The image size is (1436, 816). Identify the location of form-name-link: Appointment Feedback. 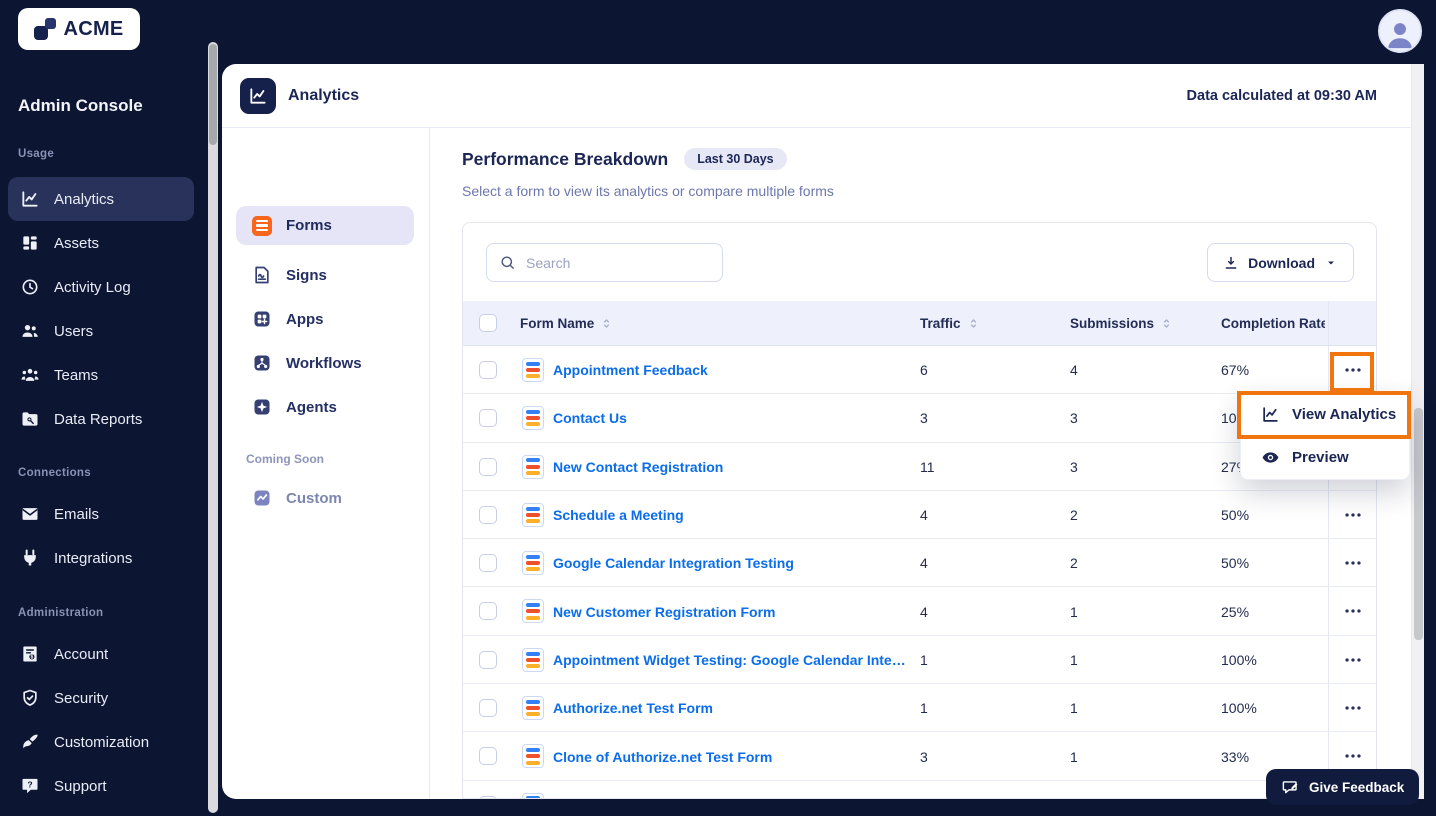
(630, 370).